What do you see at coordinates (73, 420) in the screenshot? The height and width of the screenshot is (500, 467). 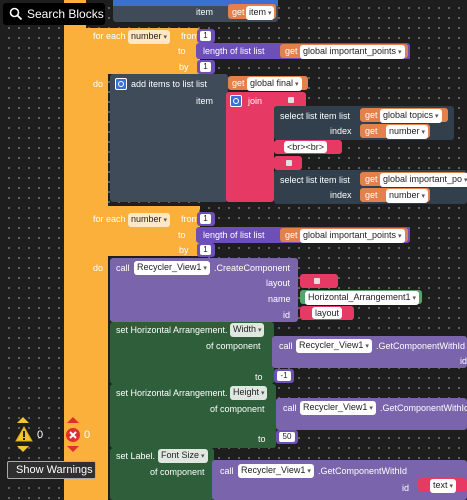 I see `error-prev-arrow` at bounding box center [73, 420].